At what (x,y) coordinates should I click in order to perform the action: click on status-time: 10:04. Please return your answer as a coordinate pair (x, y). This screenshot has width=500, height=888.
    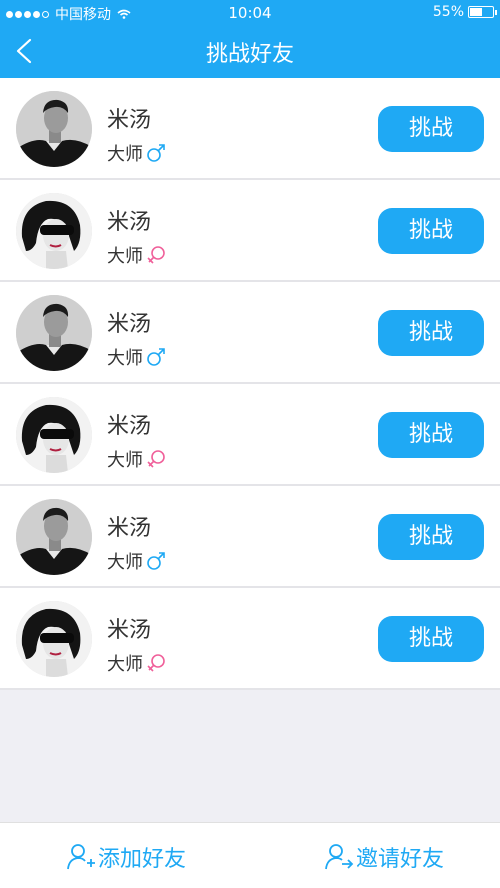
    Looking at the image, I should click on (250, 13).